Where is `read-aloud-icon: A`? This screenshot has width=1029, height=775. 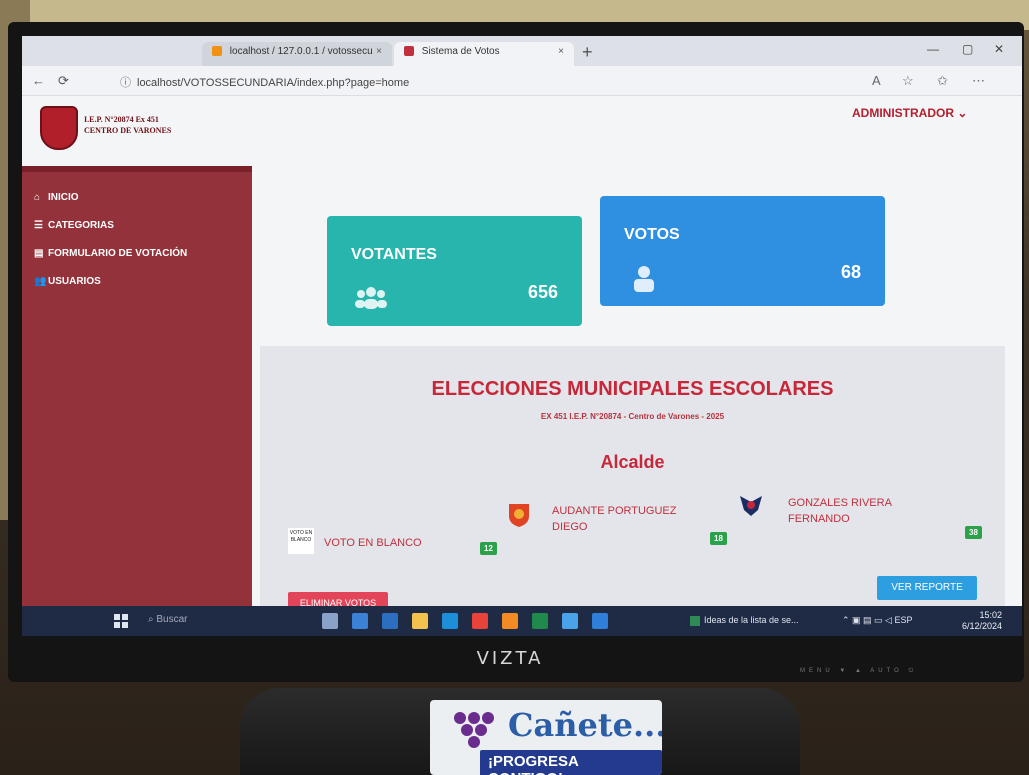 read-aloud-icon: A is located at coordinates (876, 80).